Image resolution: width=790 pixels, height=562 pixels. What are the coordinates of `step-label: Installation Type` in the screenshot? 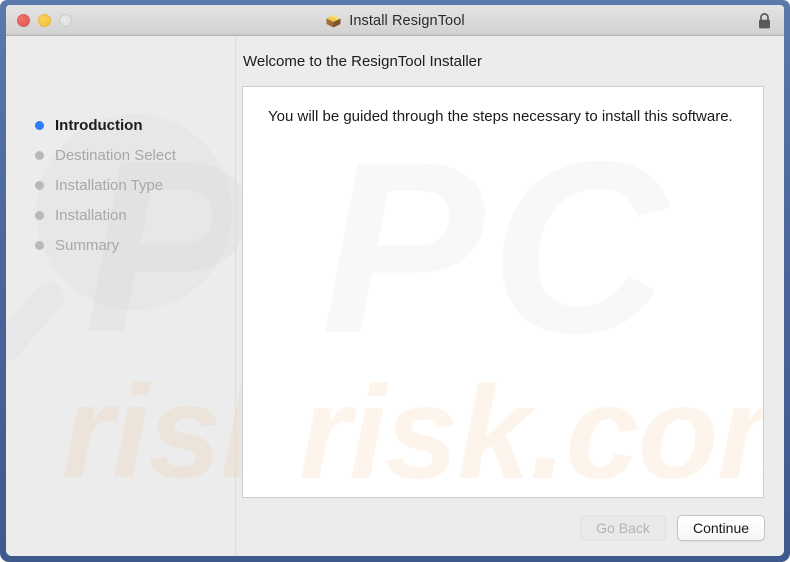 It's located at (109, 185).